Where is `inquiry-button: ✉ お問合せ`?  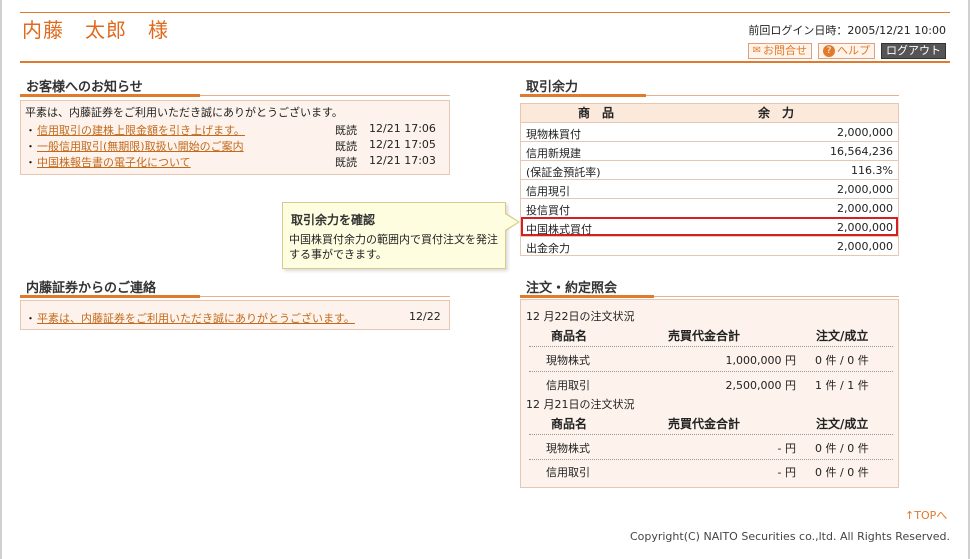 inquiry-button: ✉ お問合せ is located at coordinates (779, 51).